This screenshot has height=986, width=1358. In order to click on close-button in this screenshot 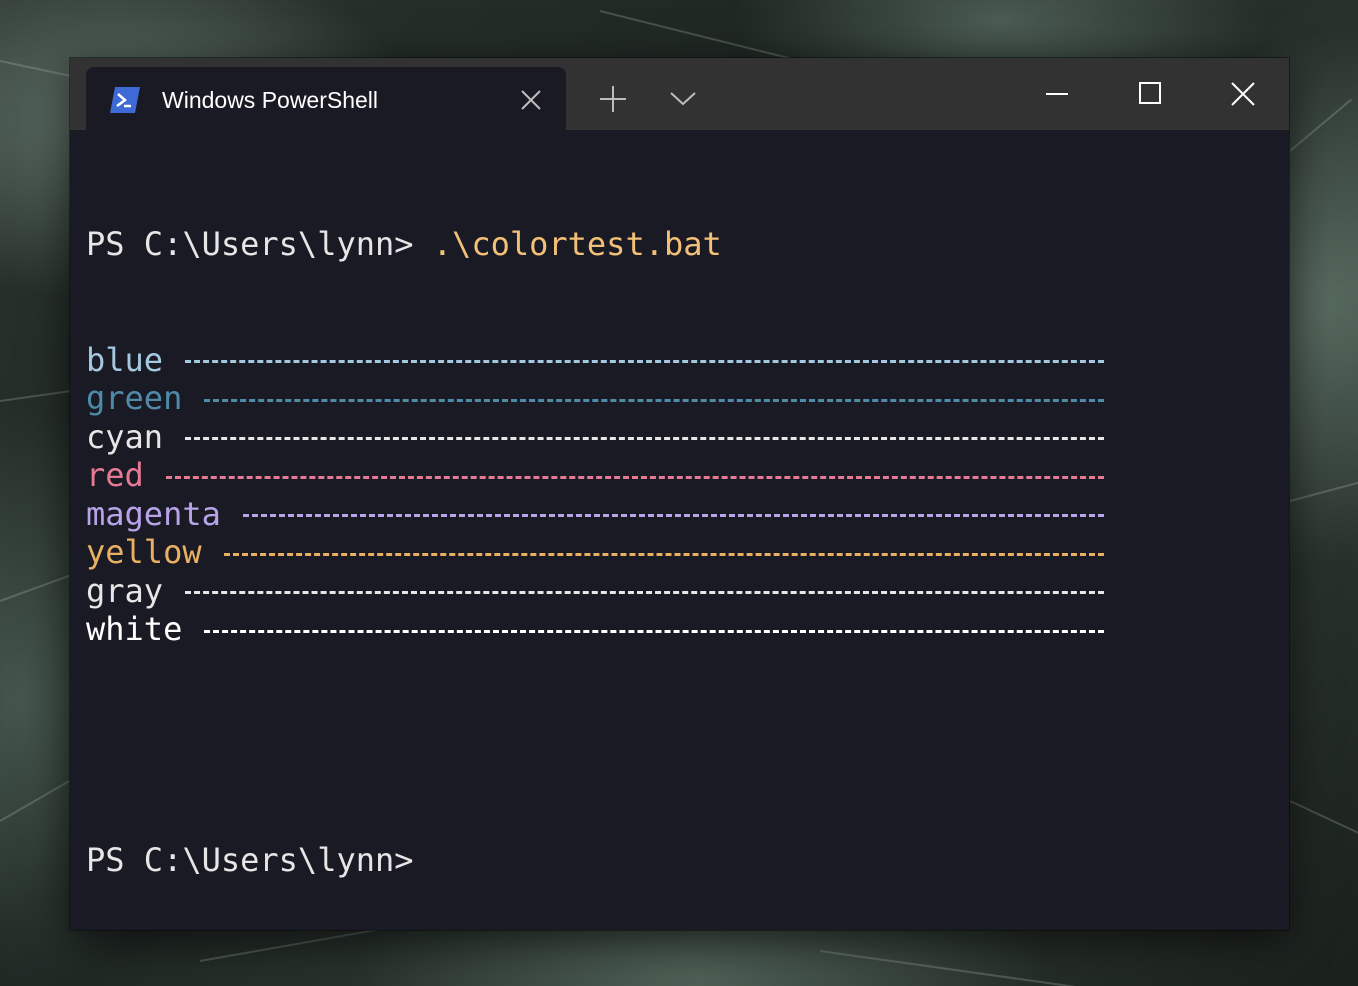, I will do `click(1242, 93)`.